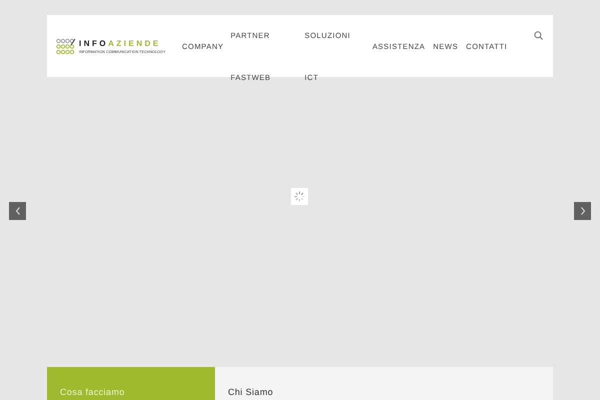 This screenshot has width=600, height=400. What do you see at coordinates (93, 43) in the screenshot?
I see `logo-word: INFO` at bounding box center [93, 43].